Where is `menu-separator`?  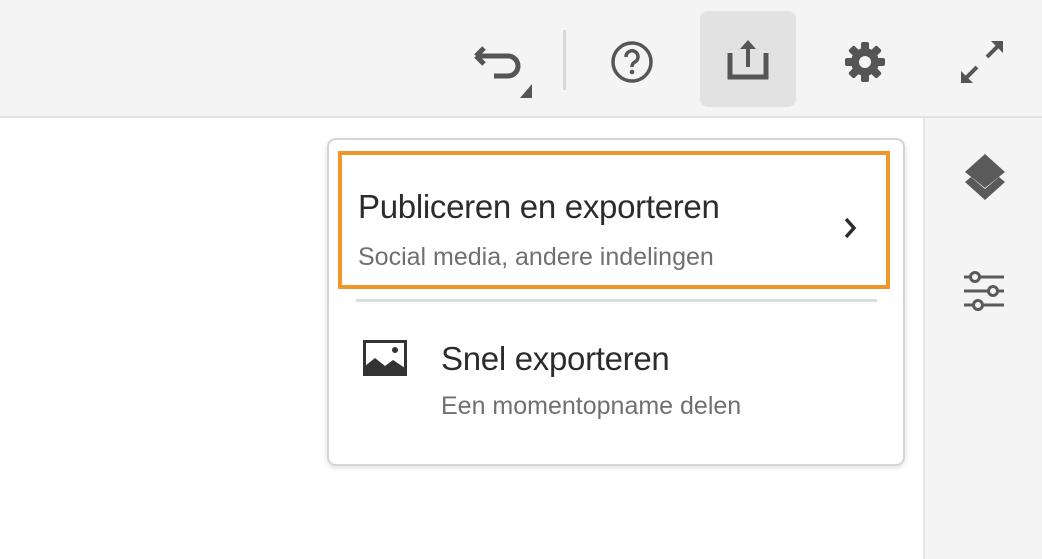
menu-separator is located at coordinates (616, 300).